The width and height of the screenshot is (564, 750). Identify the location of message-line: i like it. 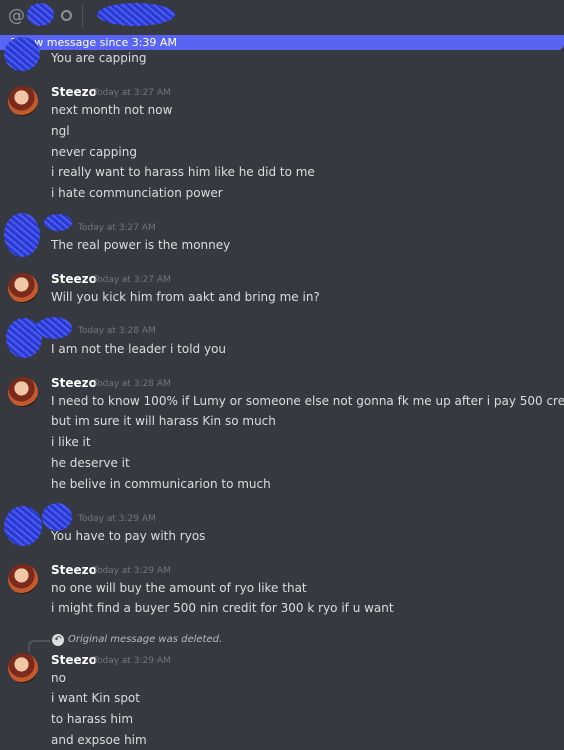
(71, 442).